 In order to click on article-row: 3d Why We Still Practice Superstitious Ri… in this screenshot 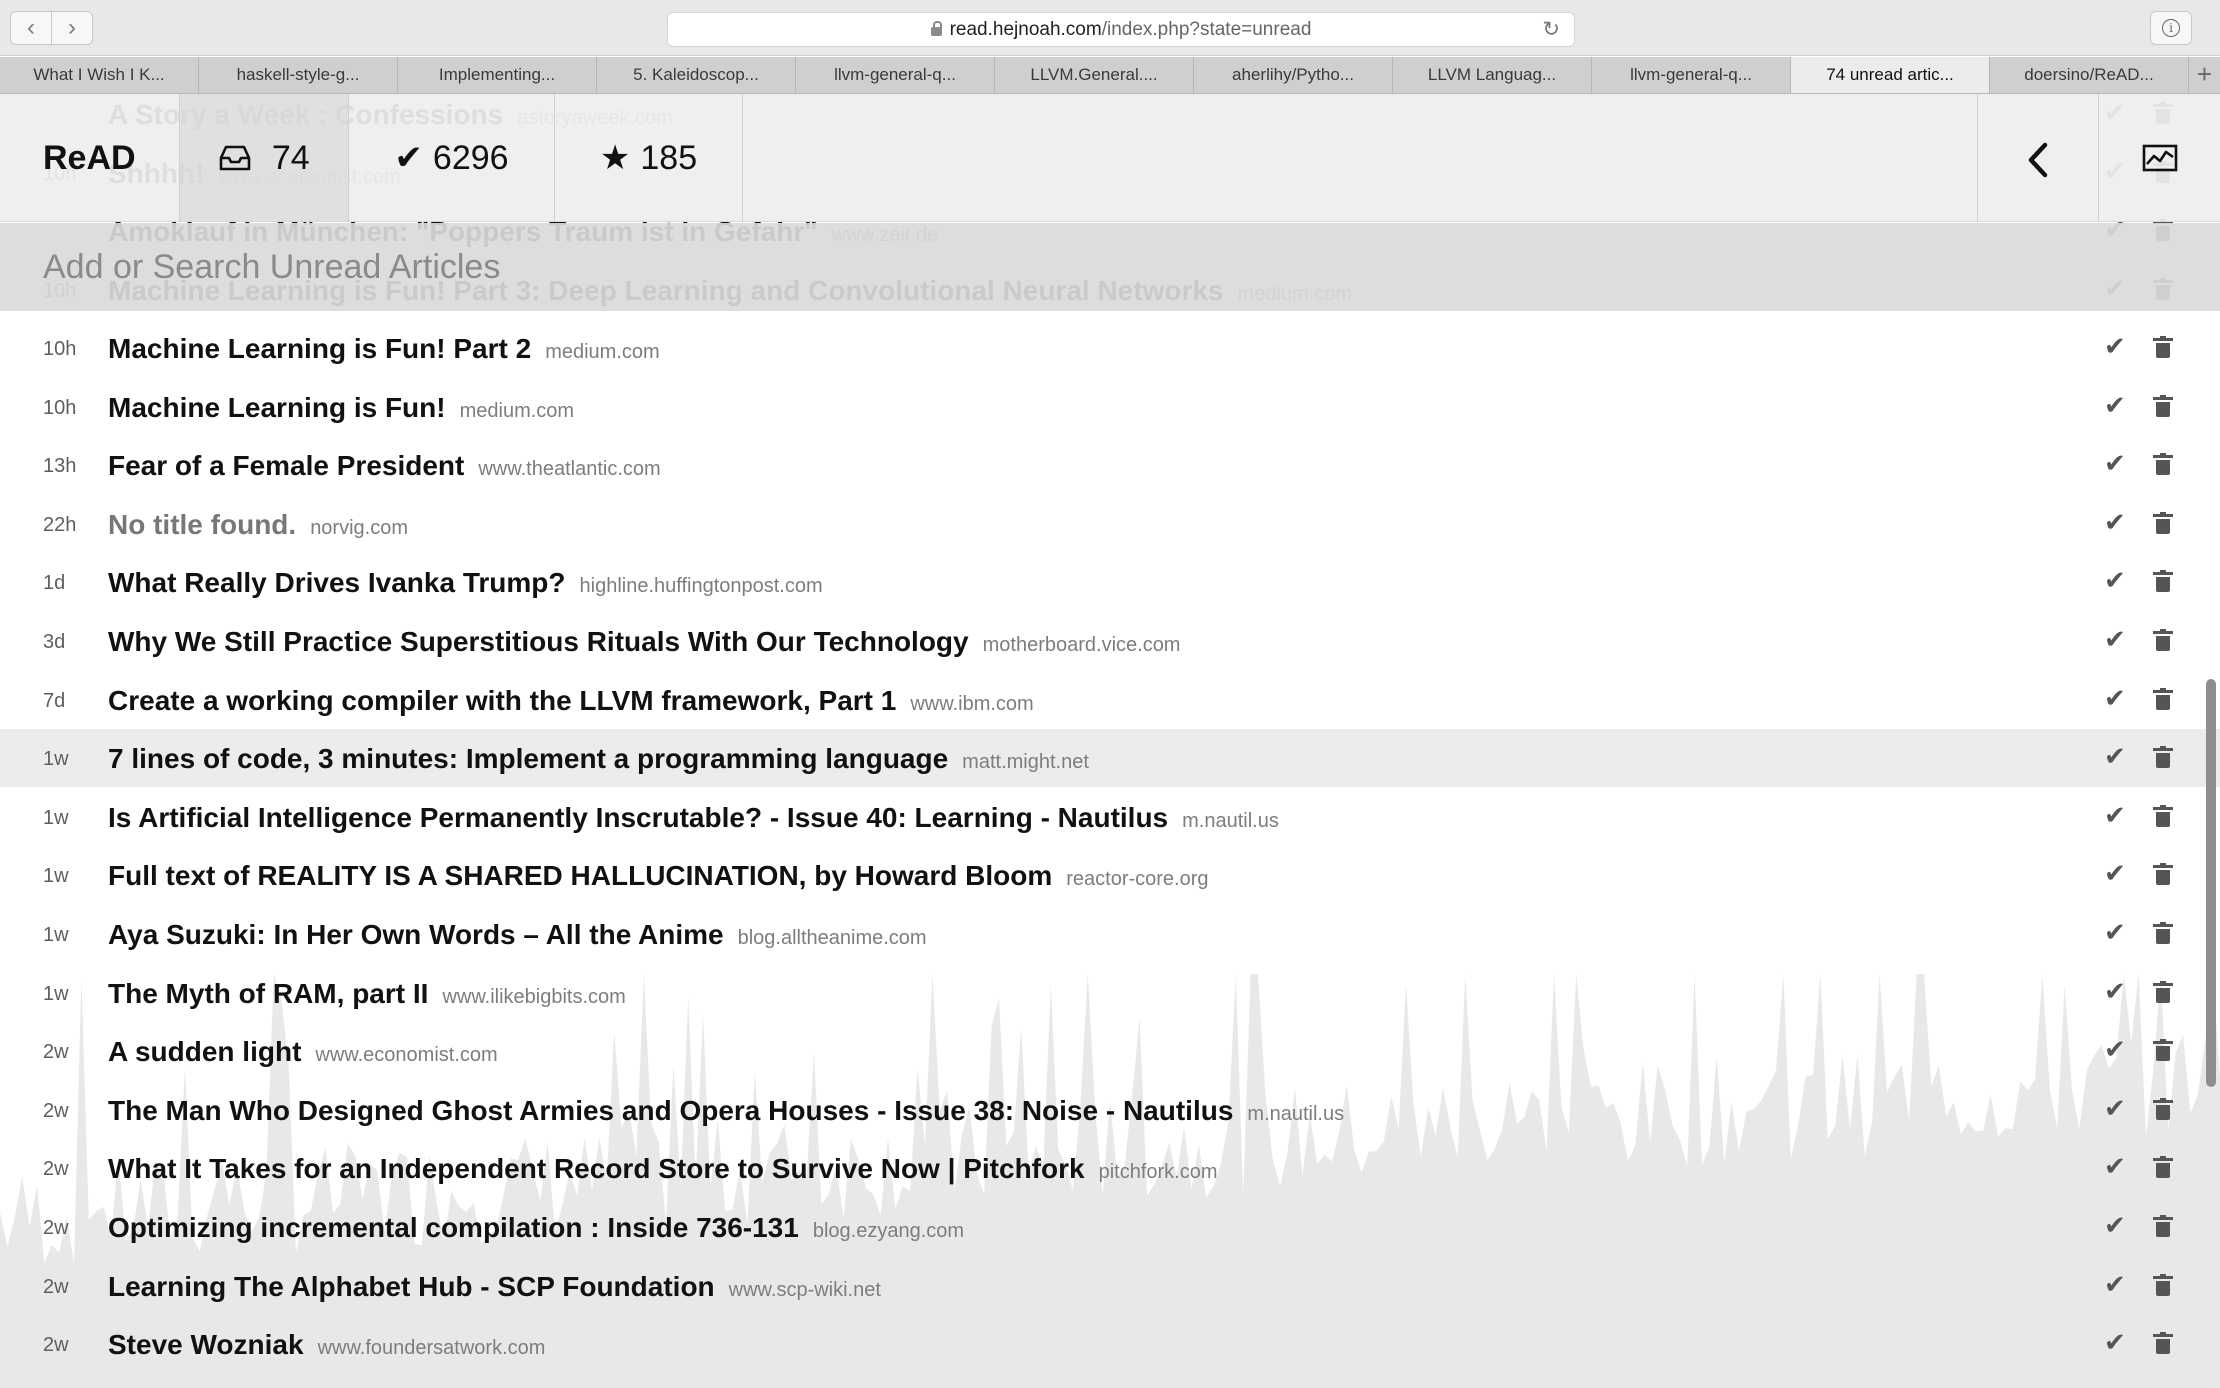, I will do `click(1110, 641)`.